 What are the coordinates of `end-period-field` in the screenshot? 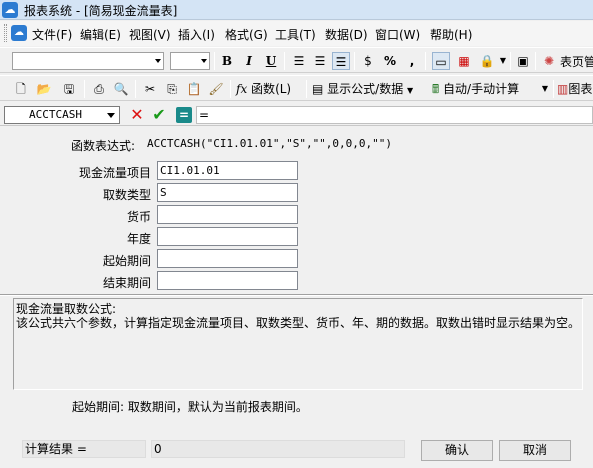 It's located at (227, 280).